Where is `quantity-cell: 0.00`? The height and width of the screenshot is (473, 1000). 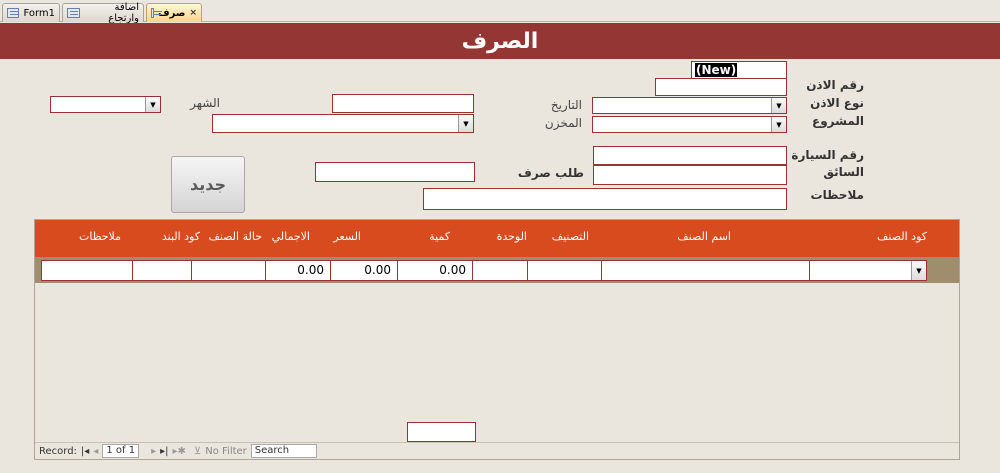
quantity-cell: 0.00 is located at coordinates (435, 270).